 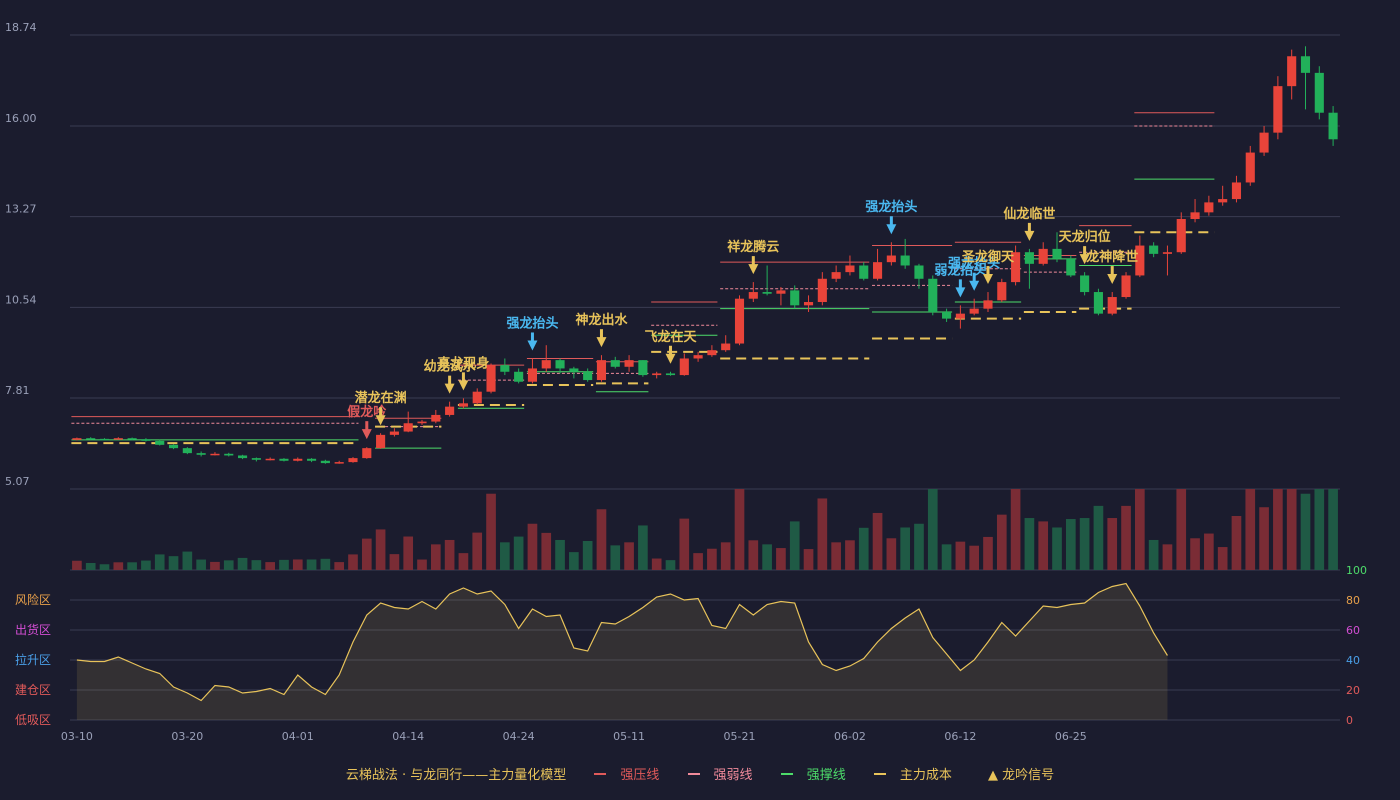 I want to click on zone-label: 出货区, so click(x=33, y=629).